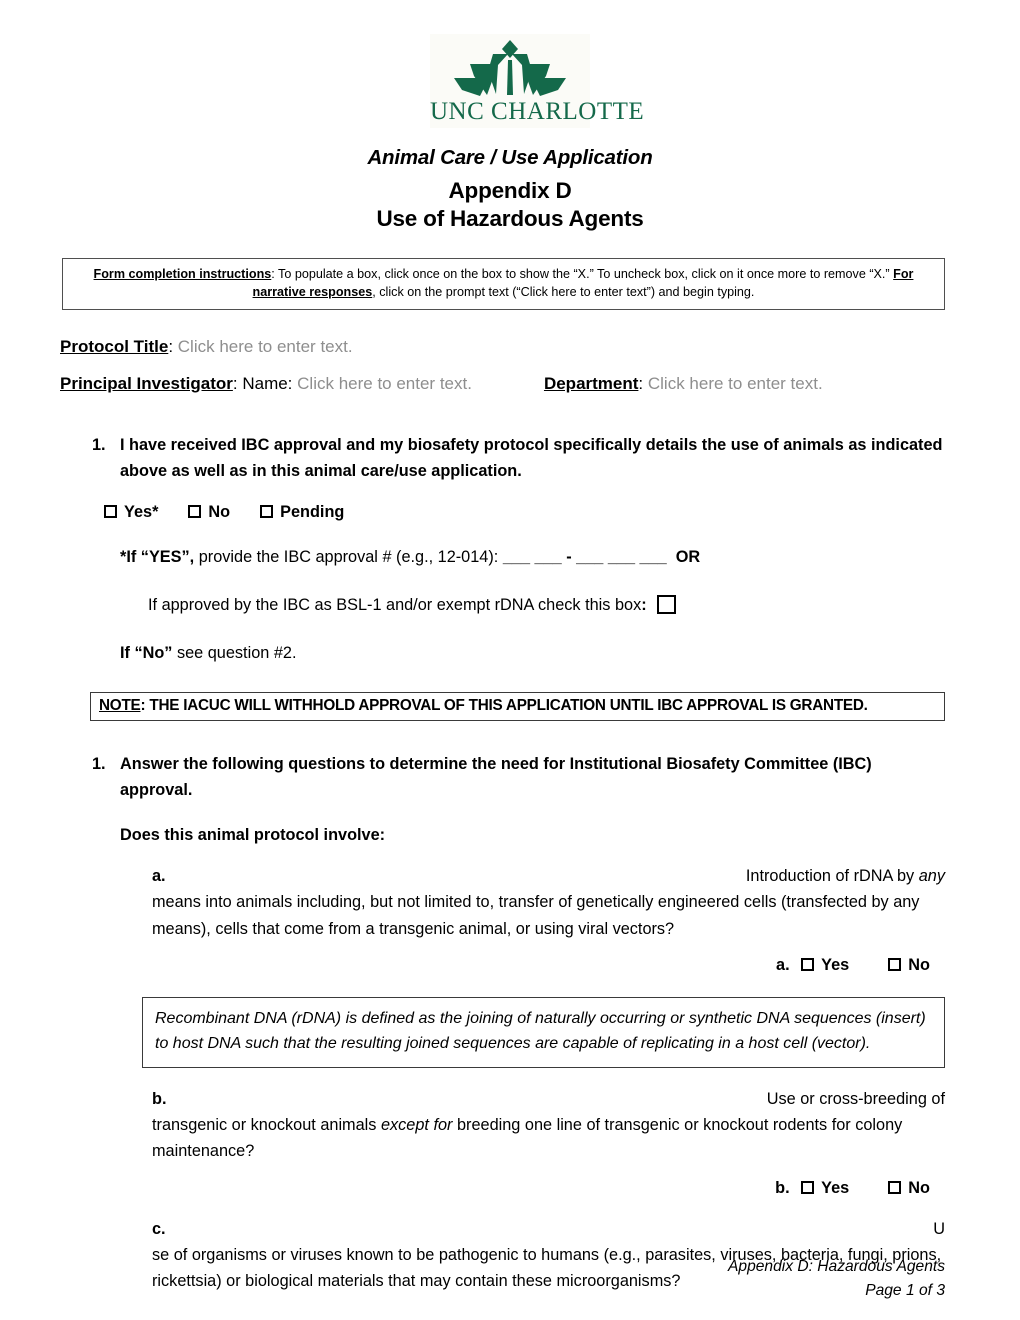 Image resolution: width=1020 pixels, height=1320 pixels. What do you see at coordinates (783, 964) in the screenshot?
I see `item-a-answer-letter: a.` at bounding box center [783, 964].